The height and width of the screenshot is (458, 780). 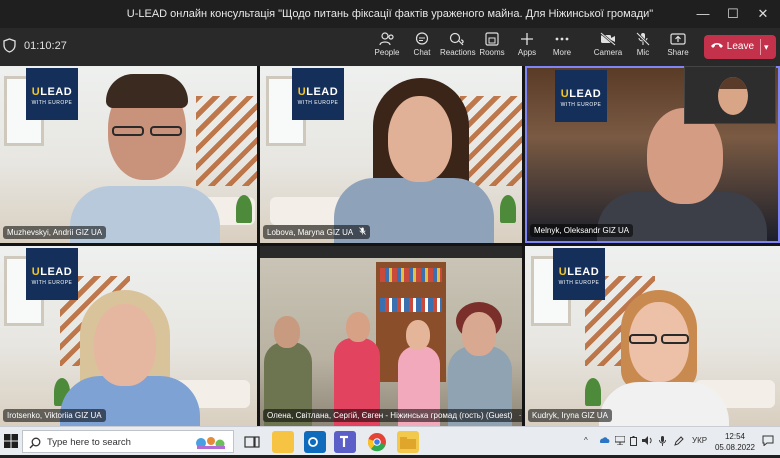 What do you see at coordinates (387, 52) in the screenshot?
I see `people-label: People` at bounding box center [387, 52].